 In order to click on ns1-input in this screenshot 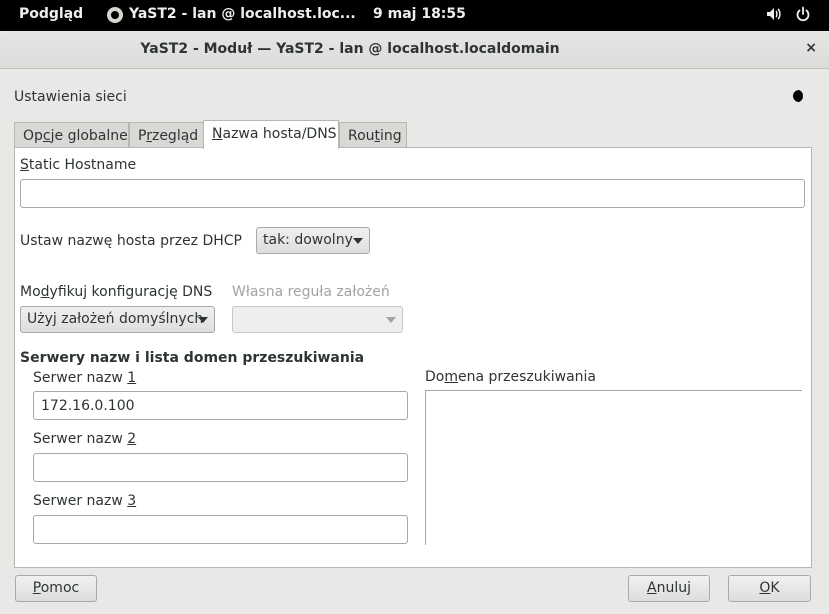, I will do `click(220, 405)`.